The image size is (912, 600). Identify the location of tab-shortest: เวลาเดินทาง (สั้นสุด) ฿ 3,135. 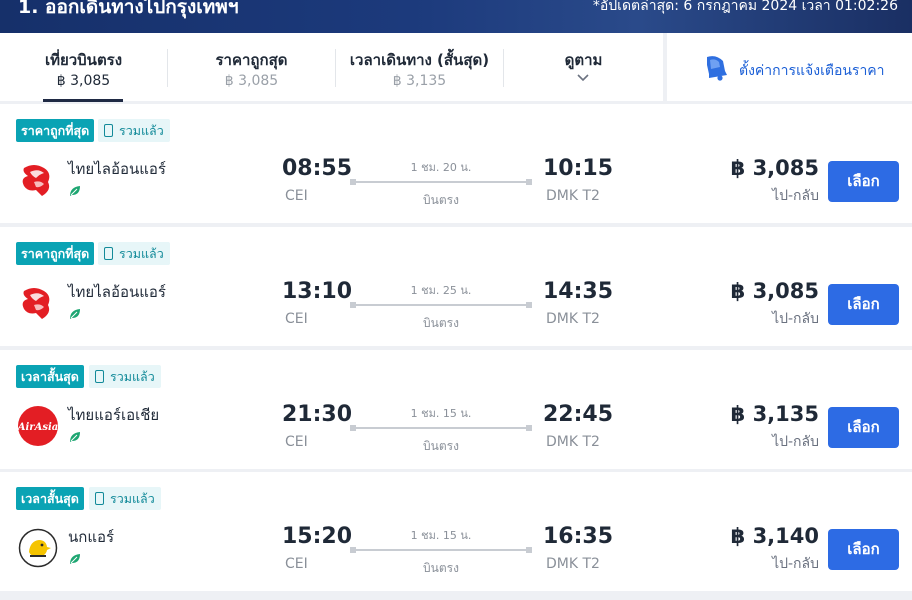
(419, 67).